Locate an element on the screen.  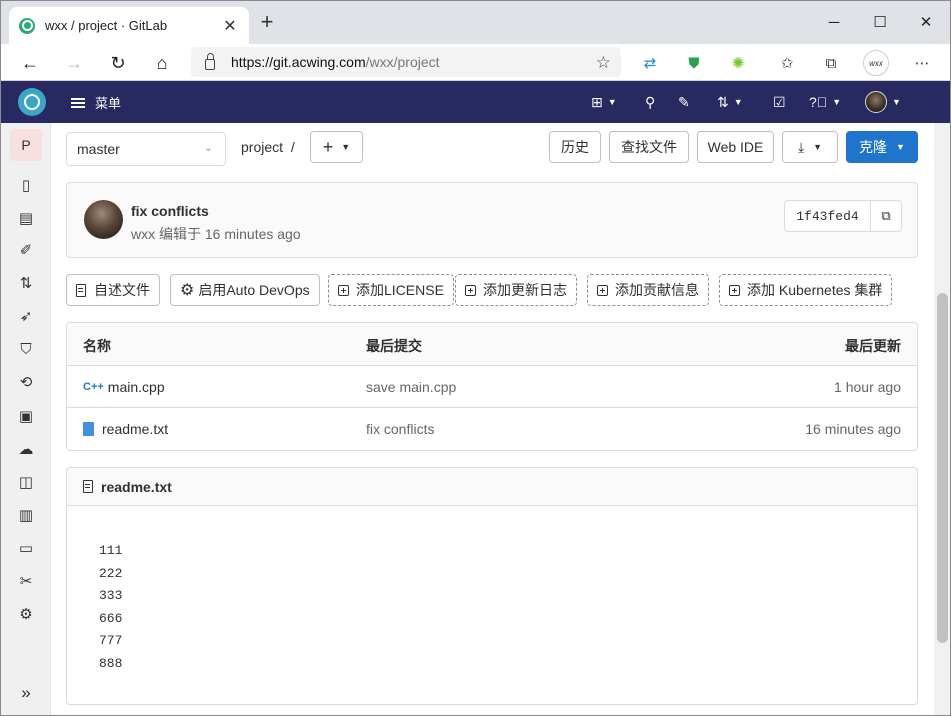
commit-sha-group: 1f43fed4 ⧉ is located at coordinates (843, 216).